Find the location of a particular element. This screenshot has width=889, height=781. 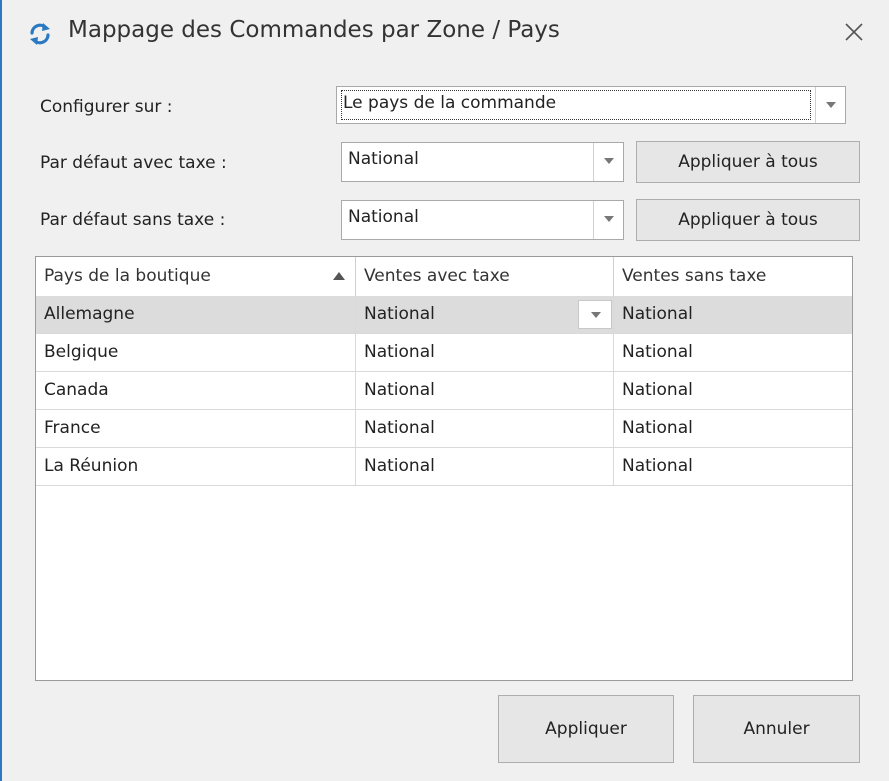

cell-shop-country: Allemagne is located at coordinates (196, 314).